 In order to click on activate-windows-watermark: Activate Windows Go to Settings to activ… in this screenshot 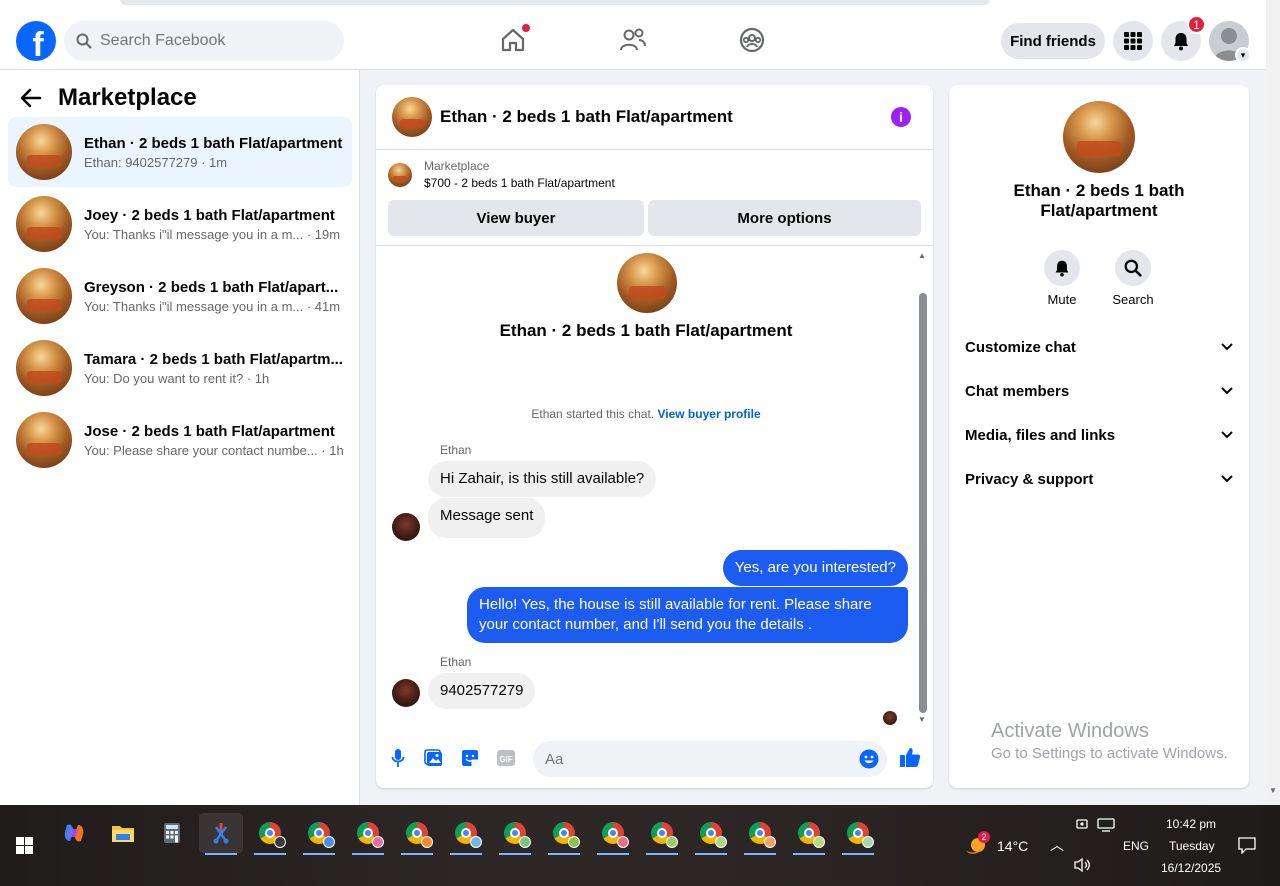, I will do `click(1109, 741)`.